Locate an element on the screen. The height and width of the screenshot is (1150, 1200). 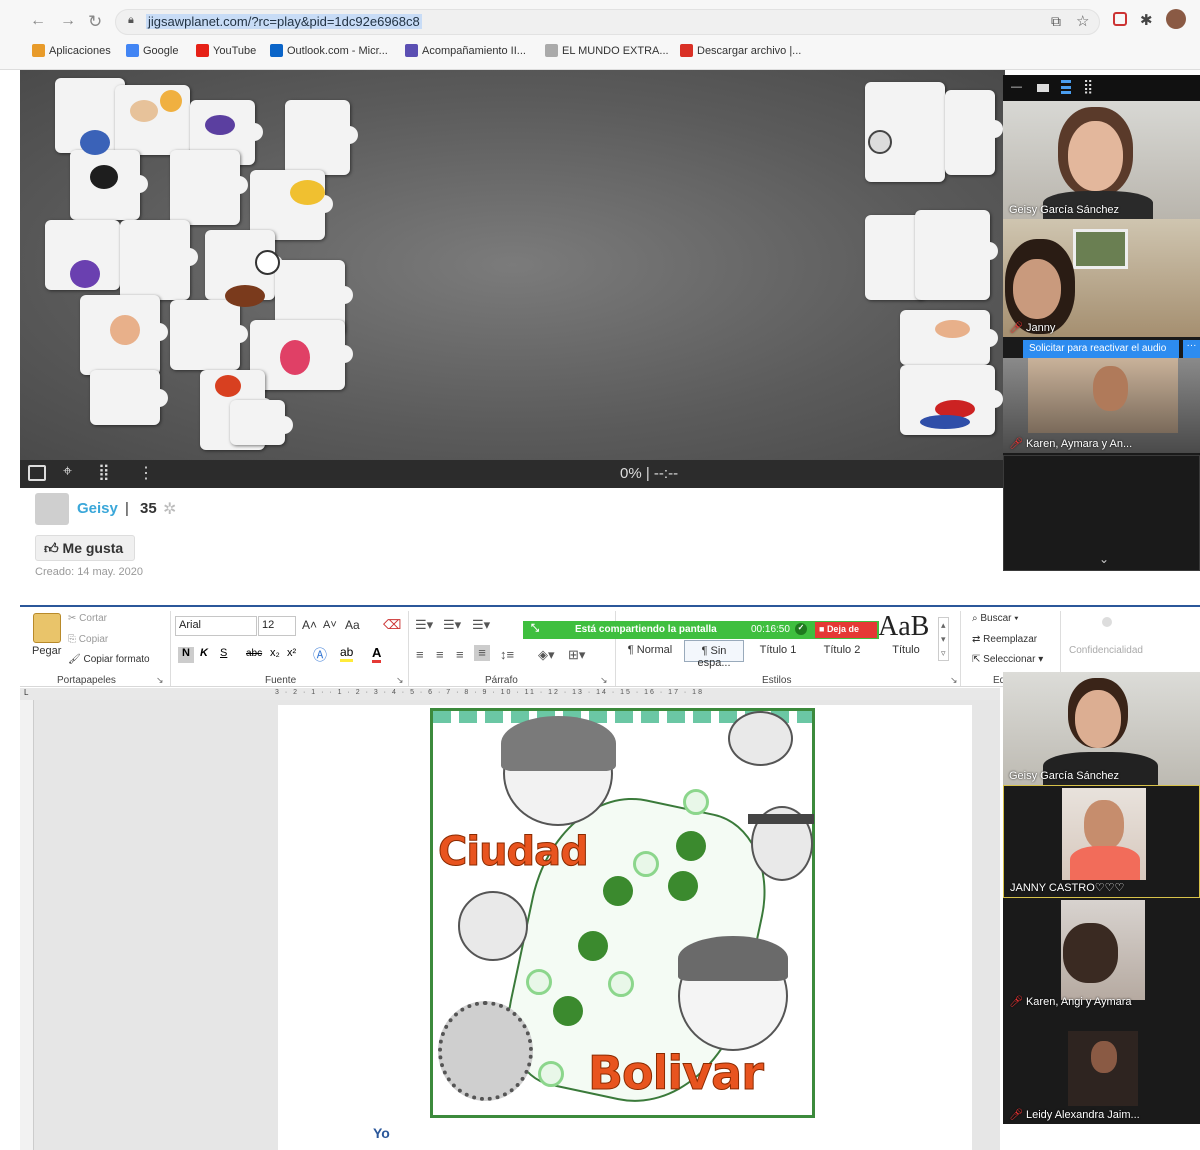
style-preview: AaB is located at coordinates (903, 627).